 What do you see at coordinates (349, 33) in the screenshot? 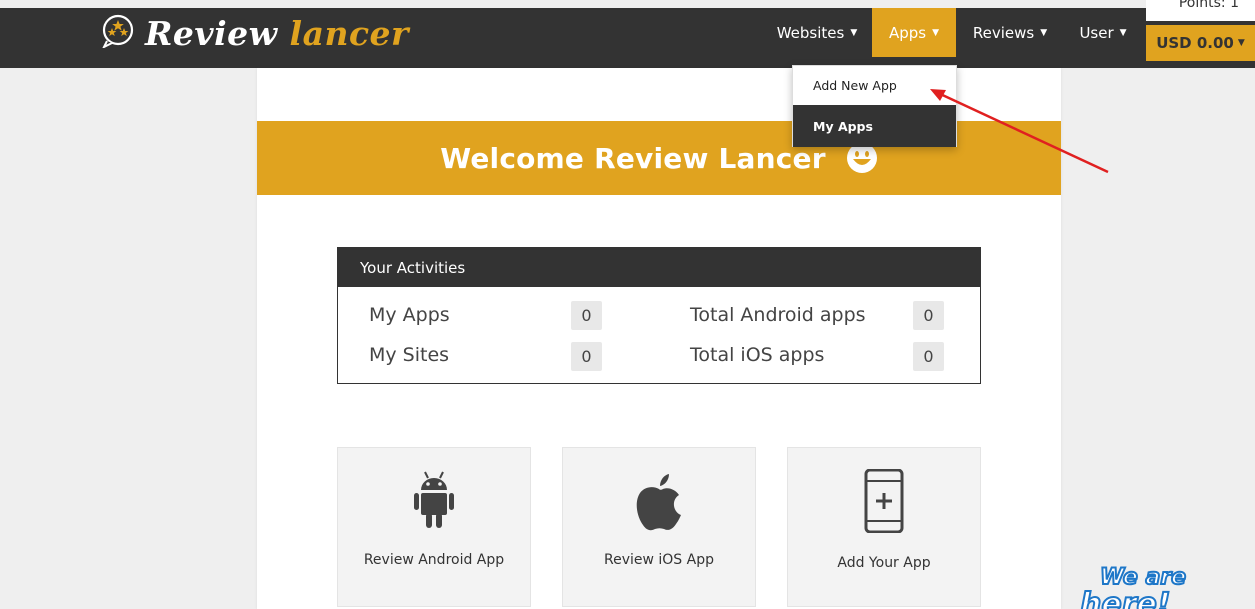
I see `brand-word-lancer: lancer` at bounding box center [349, 33].